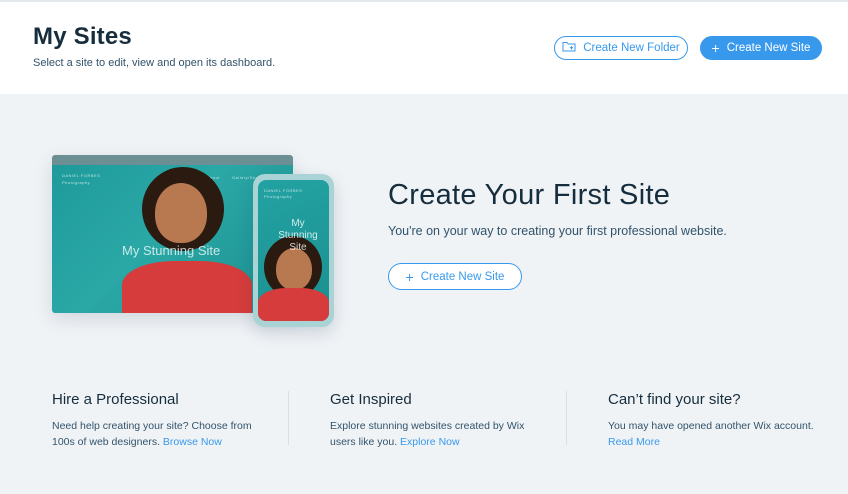  What do you see at coordinates (171, 250) in the screenshot?
I see `desktop-site-title: My Stunning Site` at bounding box center [171, 250].